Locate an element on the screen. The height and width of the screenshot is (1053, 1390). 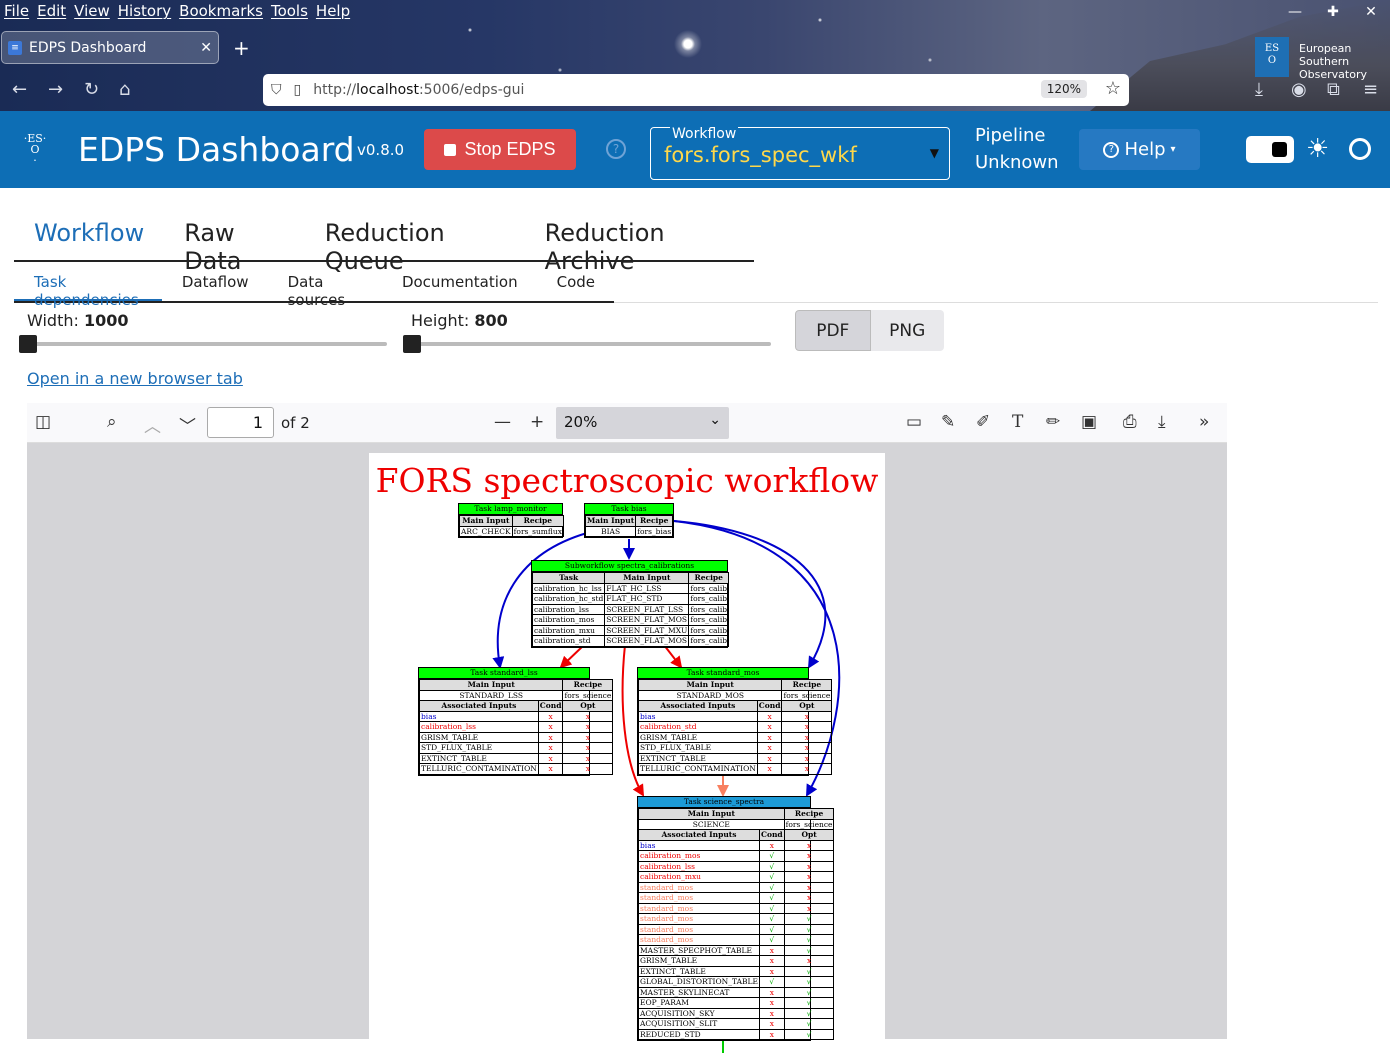
cell: calibration_mxu is located at coordinates (699, 877).